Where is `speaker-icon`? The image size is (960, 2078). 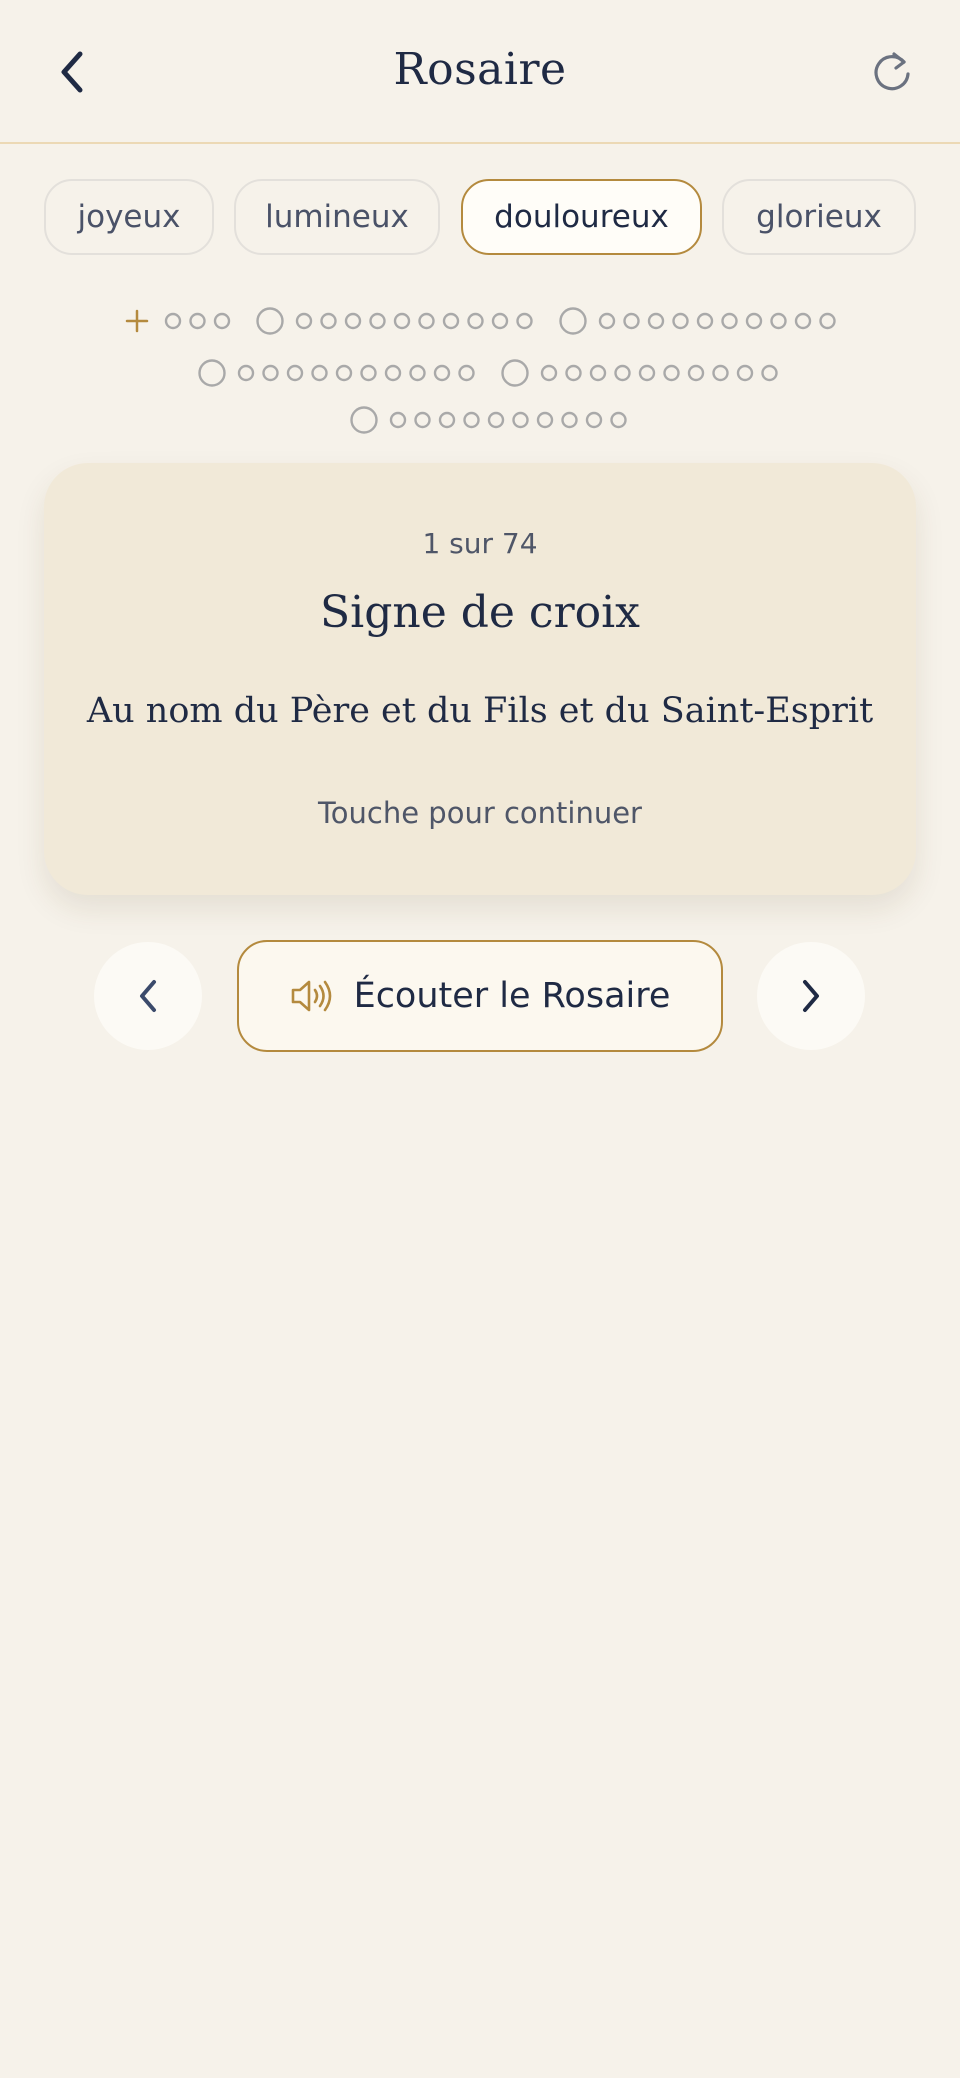 speaker-icon is located at coordinates (311, 996).